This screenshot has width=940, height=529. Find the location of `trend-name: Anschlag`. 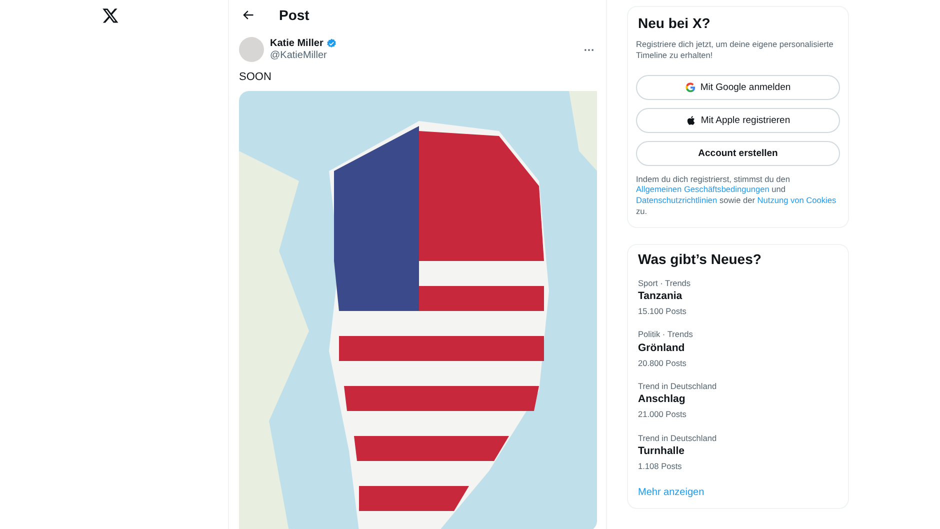

trend-name: Anschlag is located at coordinates (738, 400).